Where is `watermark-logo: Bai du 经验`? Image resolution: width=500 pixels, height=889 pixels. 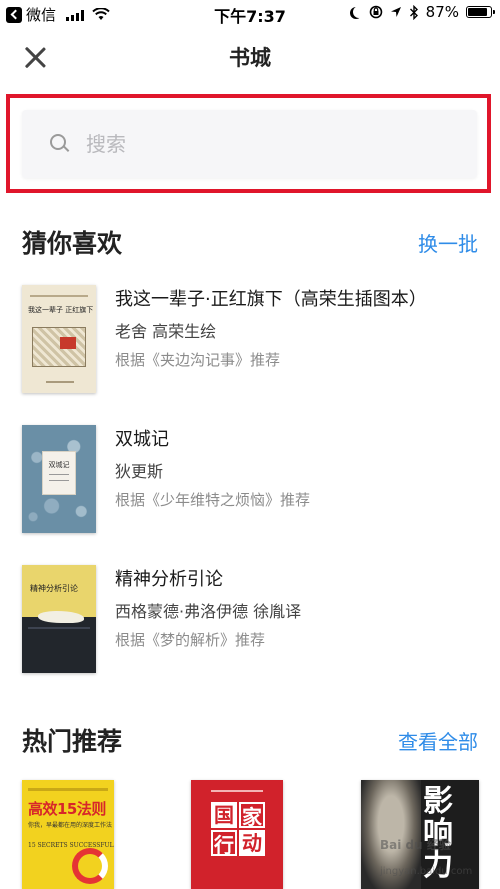 watermark-logo: Bai du 经验 is located at coordinates (415, 845).